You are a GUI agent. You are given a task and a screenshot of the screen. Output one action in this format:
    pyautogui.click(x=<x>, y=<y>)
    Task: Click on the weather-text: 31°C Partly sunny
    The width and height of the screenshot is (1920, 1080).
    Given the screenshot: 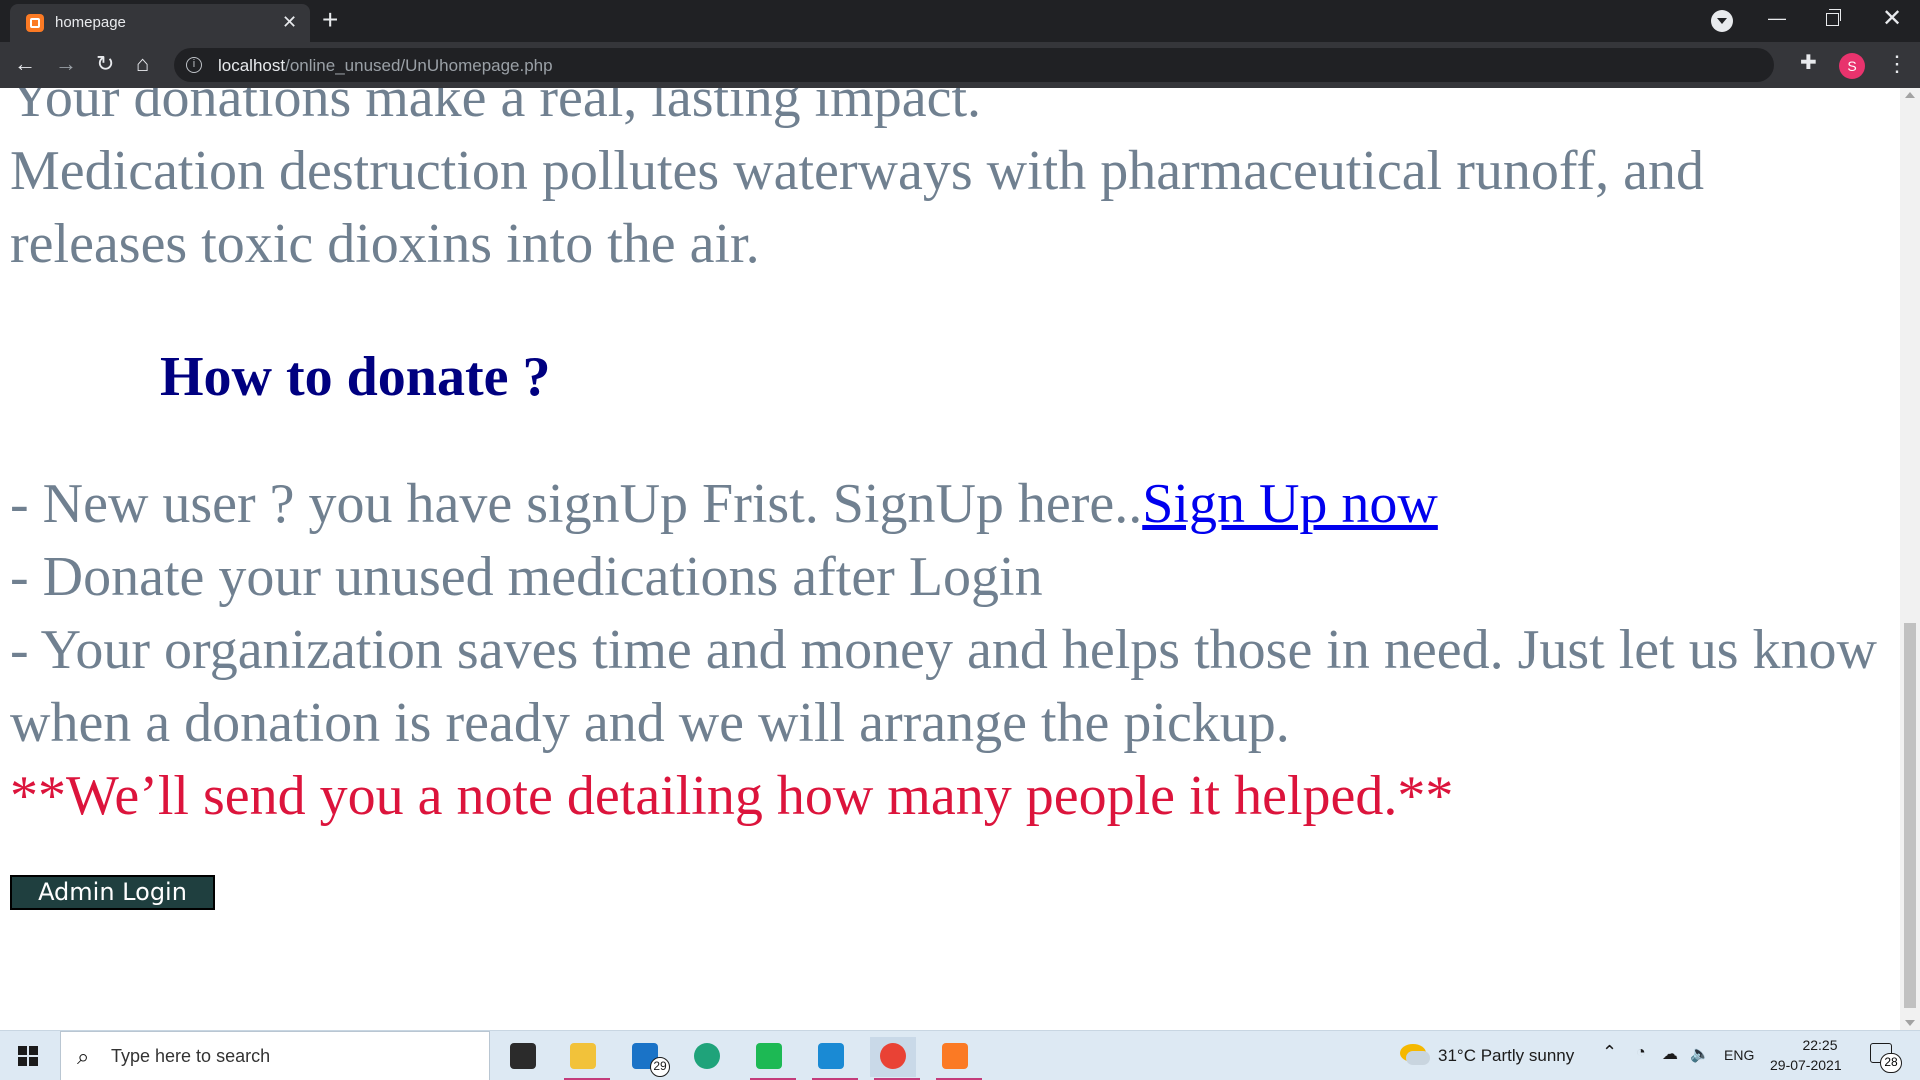 What is the action you would take?
    pyautogui.click(x=1506, y=1056)
    